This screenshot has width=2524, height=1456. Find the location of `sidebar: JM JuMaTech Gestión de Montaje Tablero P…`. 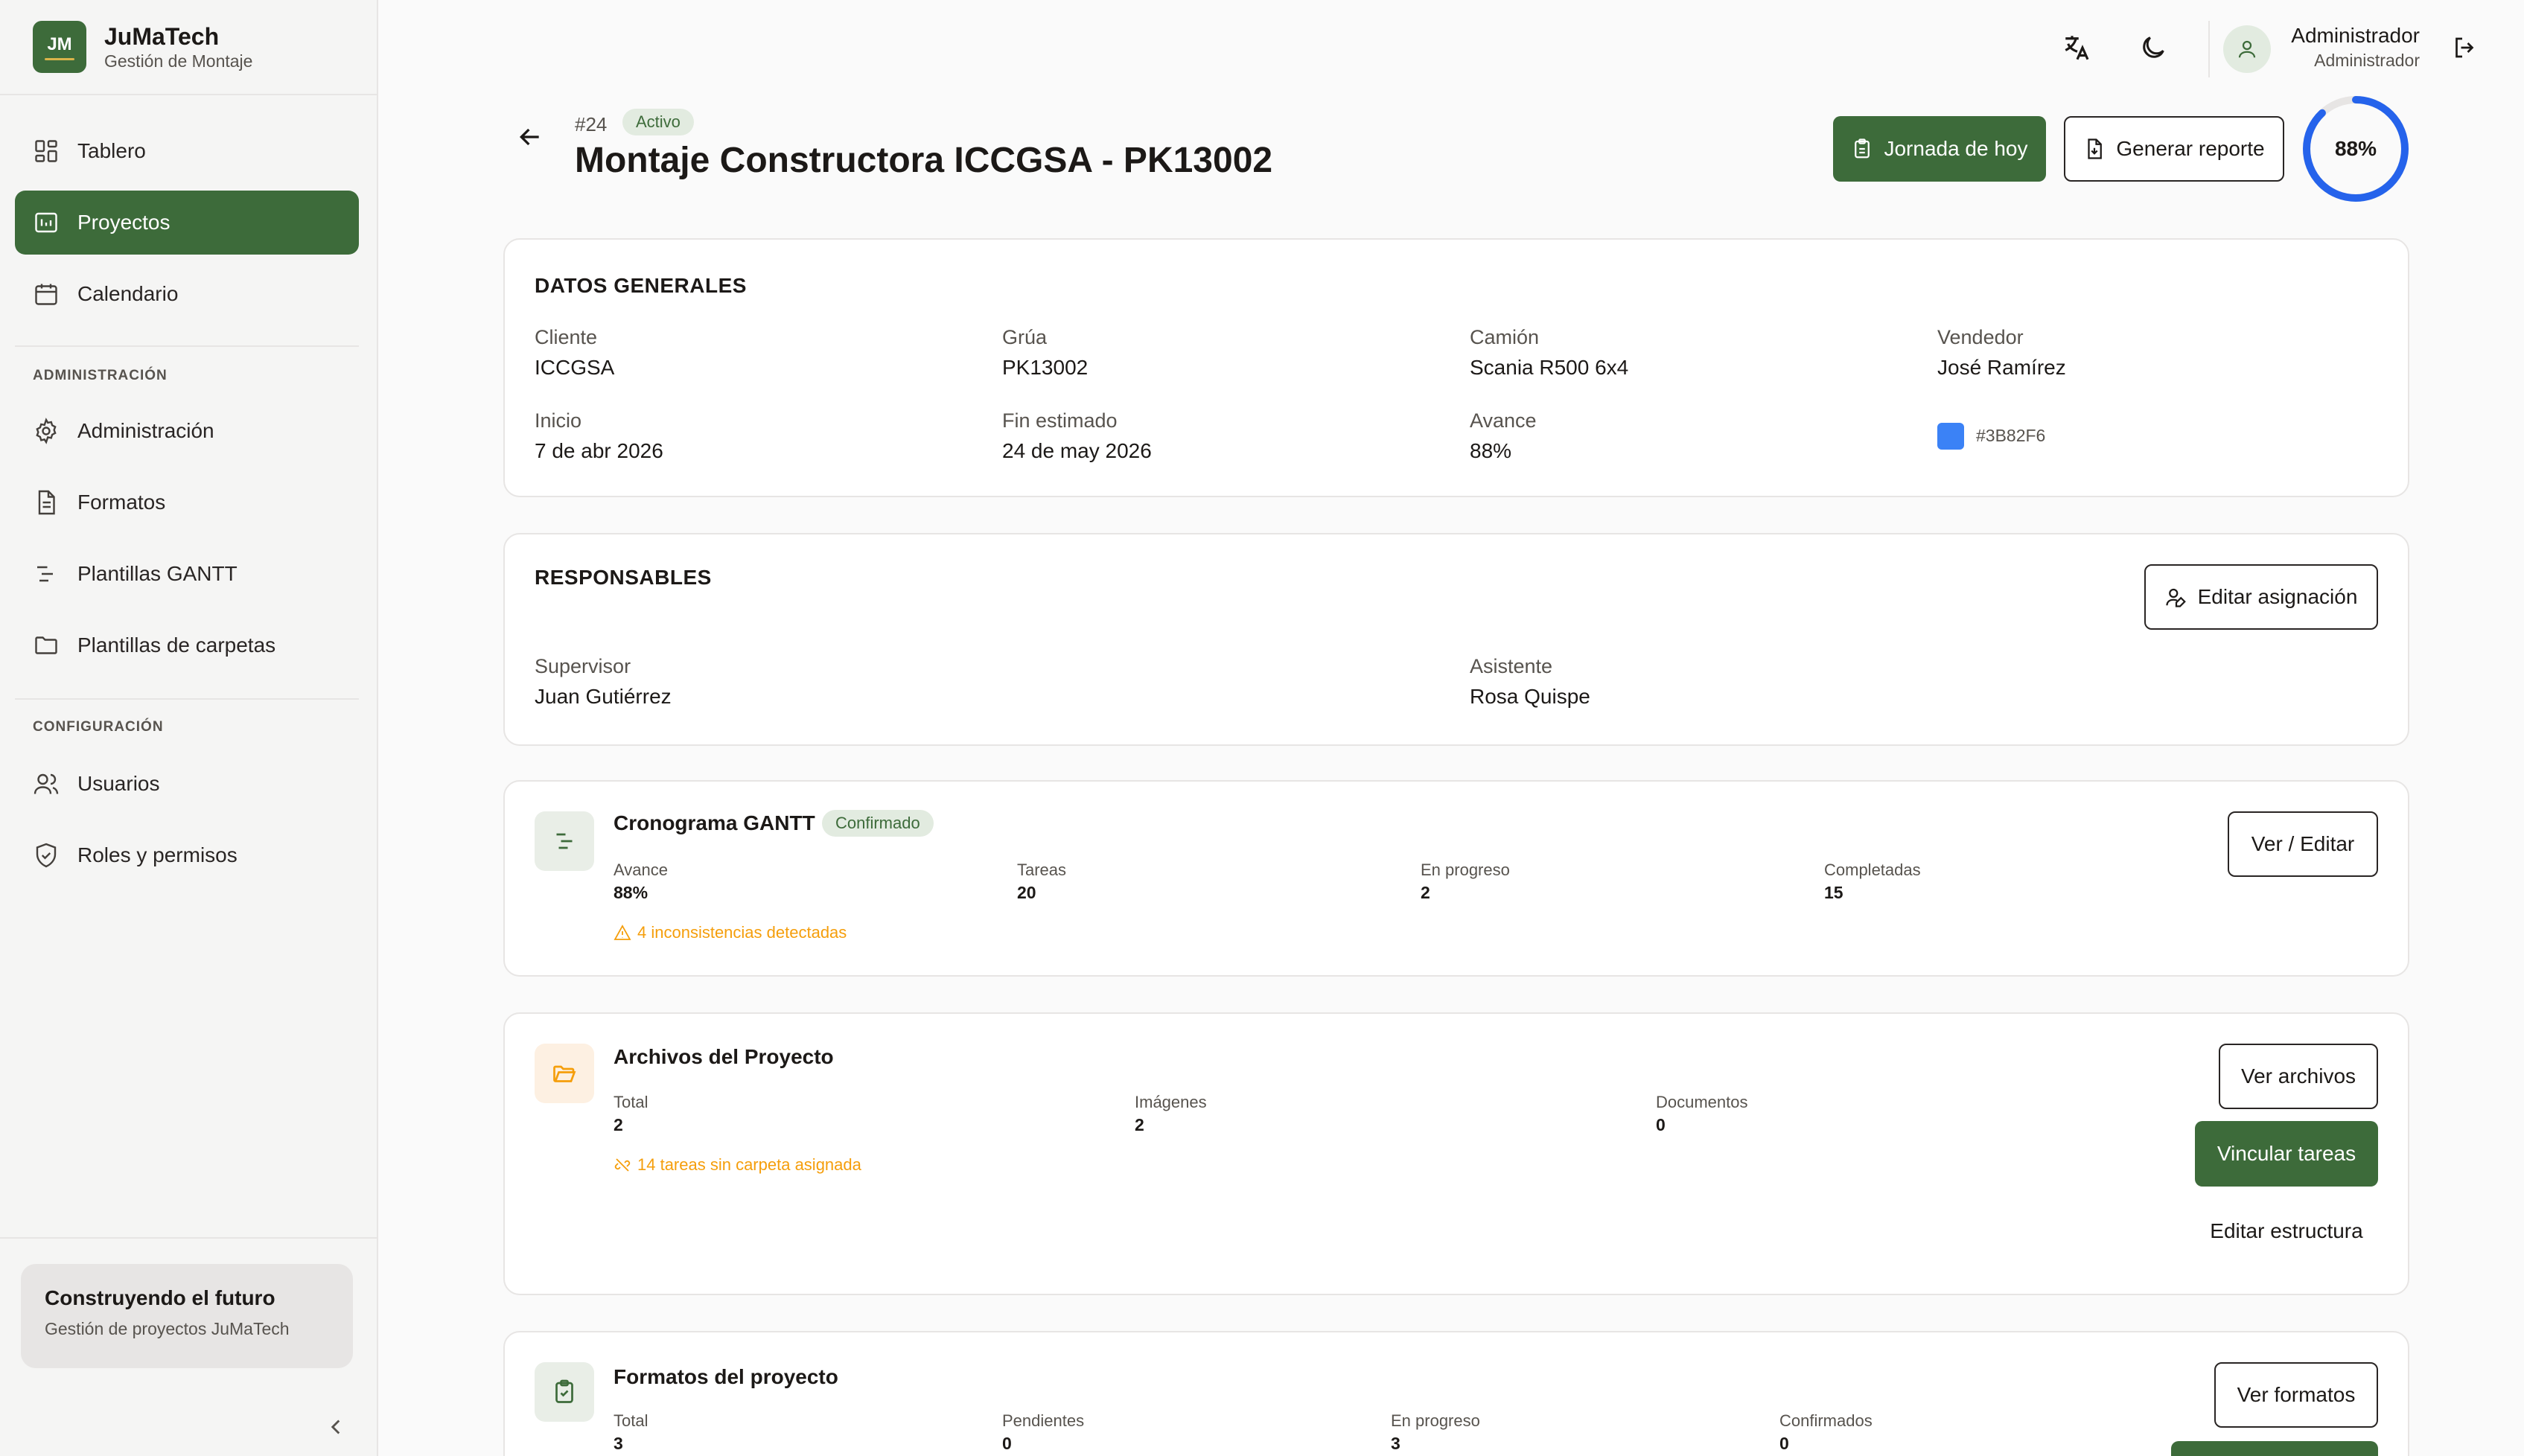

sidebar: JM JuMaTech Gestión de Montaje Tablero P… is located at coordinates (189, 728).